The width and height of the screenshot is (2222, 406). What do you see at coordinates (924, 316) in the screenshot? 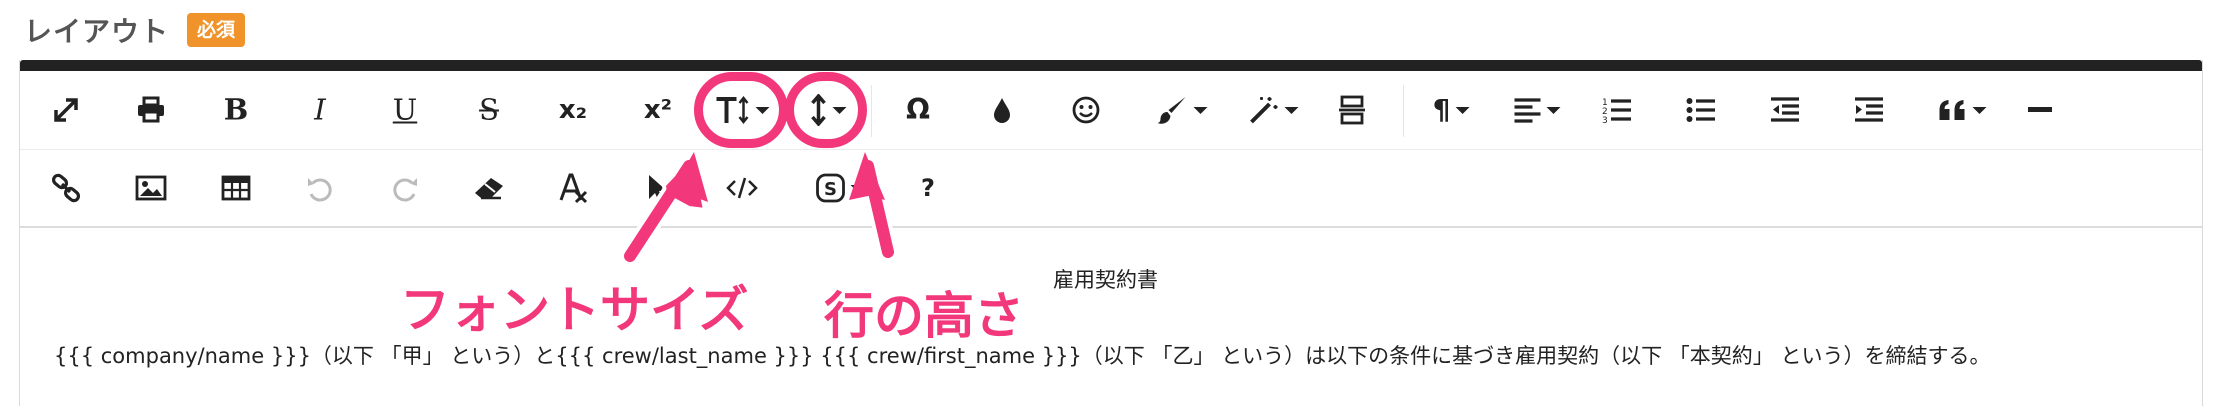
I see `line-height-annotation: 行の高さ` at bounding box center [924, 316].